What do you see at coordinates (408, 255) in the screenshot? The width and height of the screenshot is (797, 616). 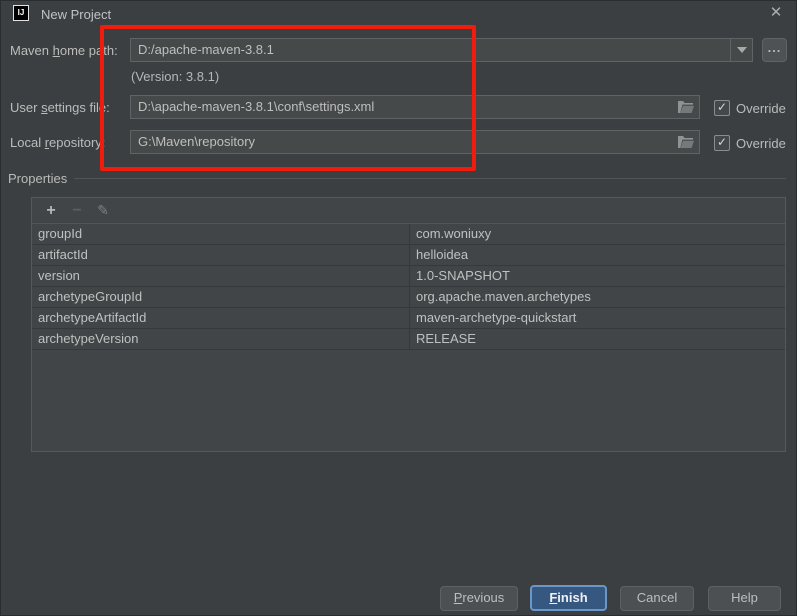 I see `table-row: artifactId helloidea` at bounding box center [408, 255].